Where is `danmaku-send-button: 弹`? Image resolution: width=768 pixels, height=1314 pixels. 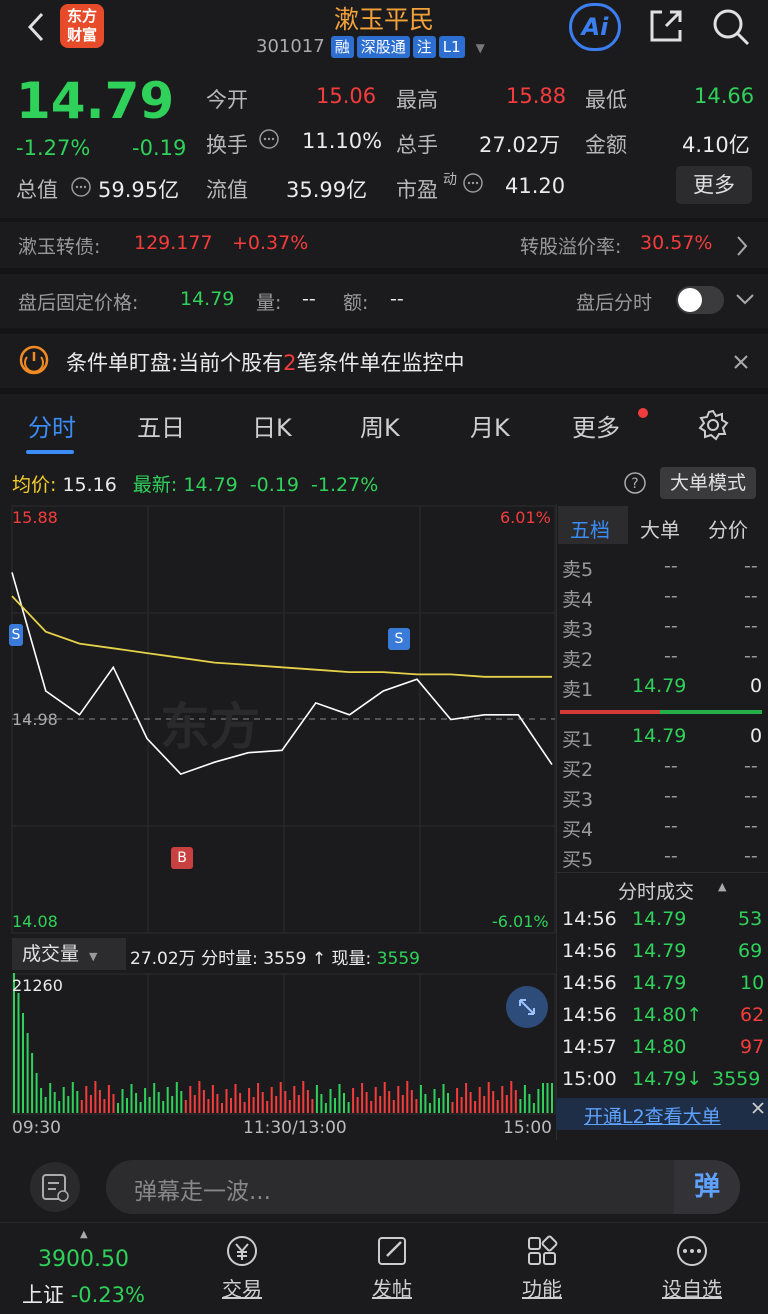
danmaku-send-button: 弹 is located at coordinates (707, 1187).